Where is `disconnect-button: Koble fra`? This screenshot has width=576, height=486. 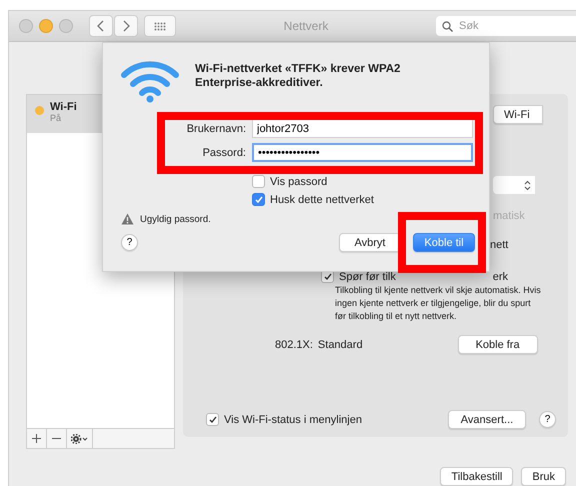 disconnect-button: Koble fra is located at coordinates (498, 344).